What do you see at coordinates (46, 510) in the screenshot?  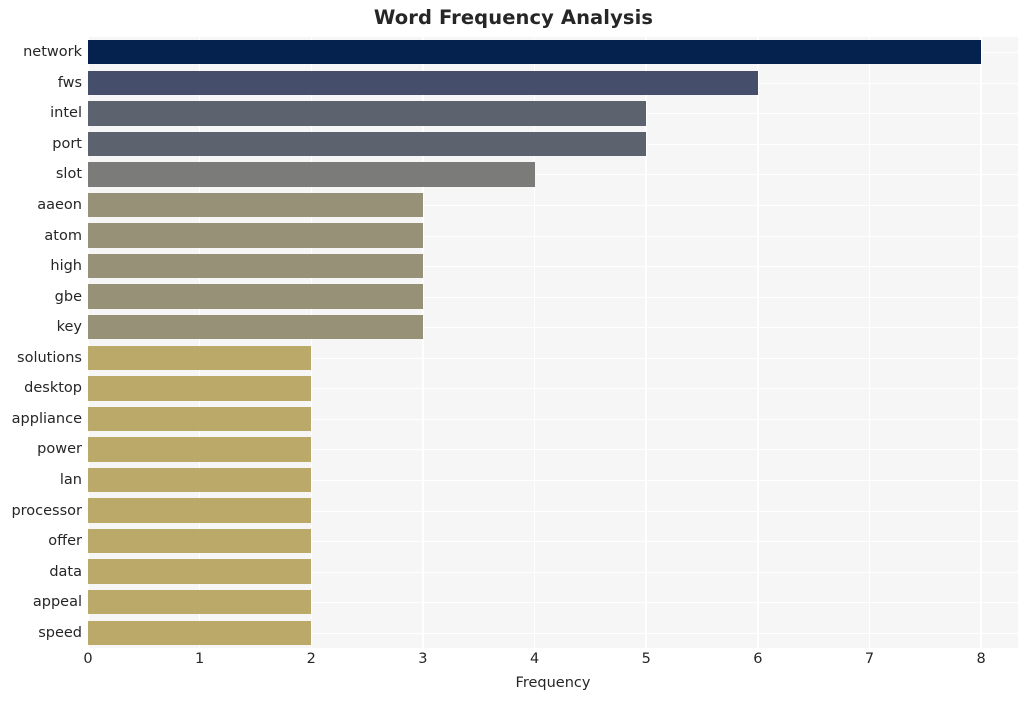 I see `y-tick-label-processor: processor` at bounding box center [46, 510].